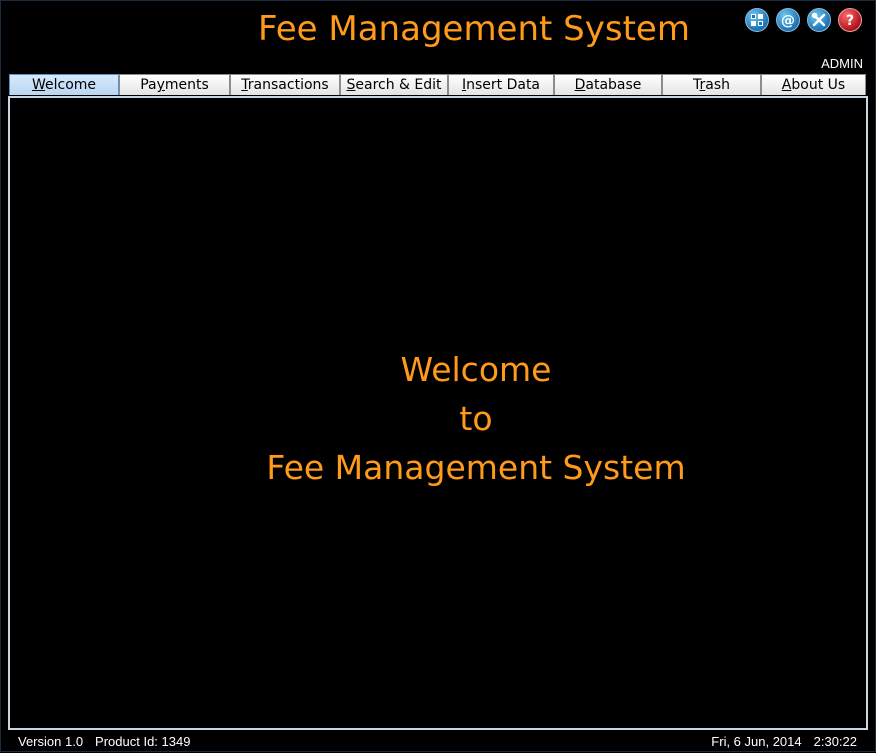 This screenshot has width=876, height=753. I want to click on tab-payments: Payments, so click(174, 84).